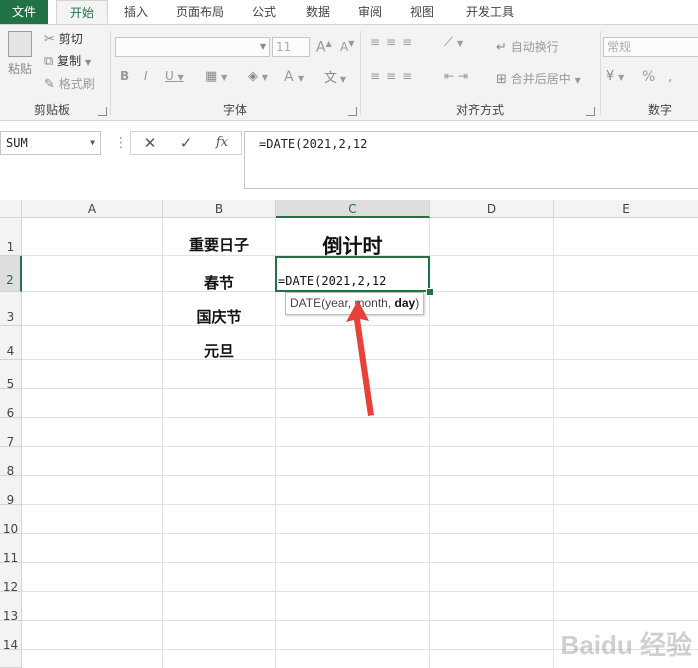  Describe the element at coordinates (648, 77) in the screenshot. I see `percent-button: %` at that location.